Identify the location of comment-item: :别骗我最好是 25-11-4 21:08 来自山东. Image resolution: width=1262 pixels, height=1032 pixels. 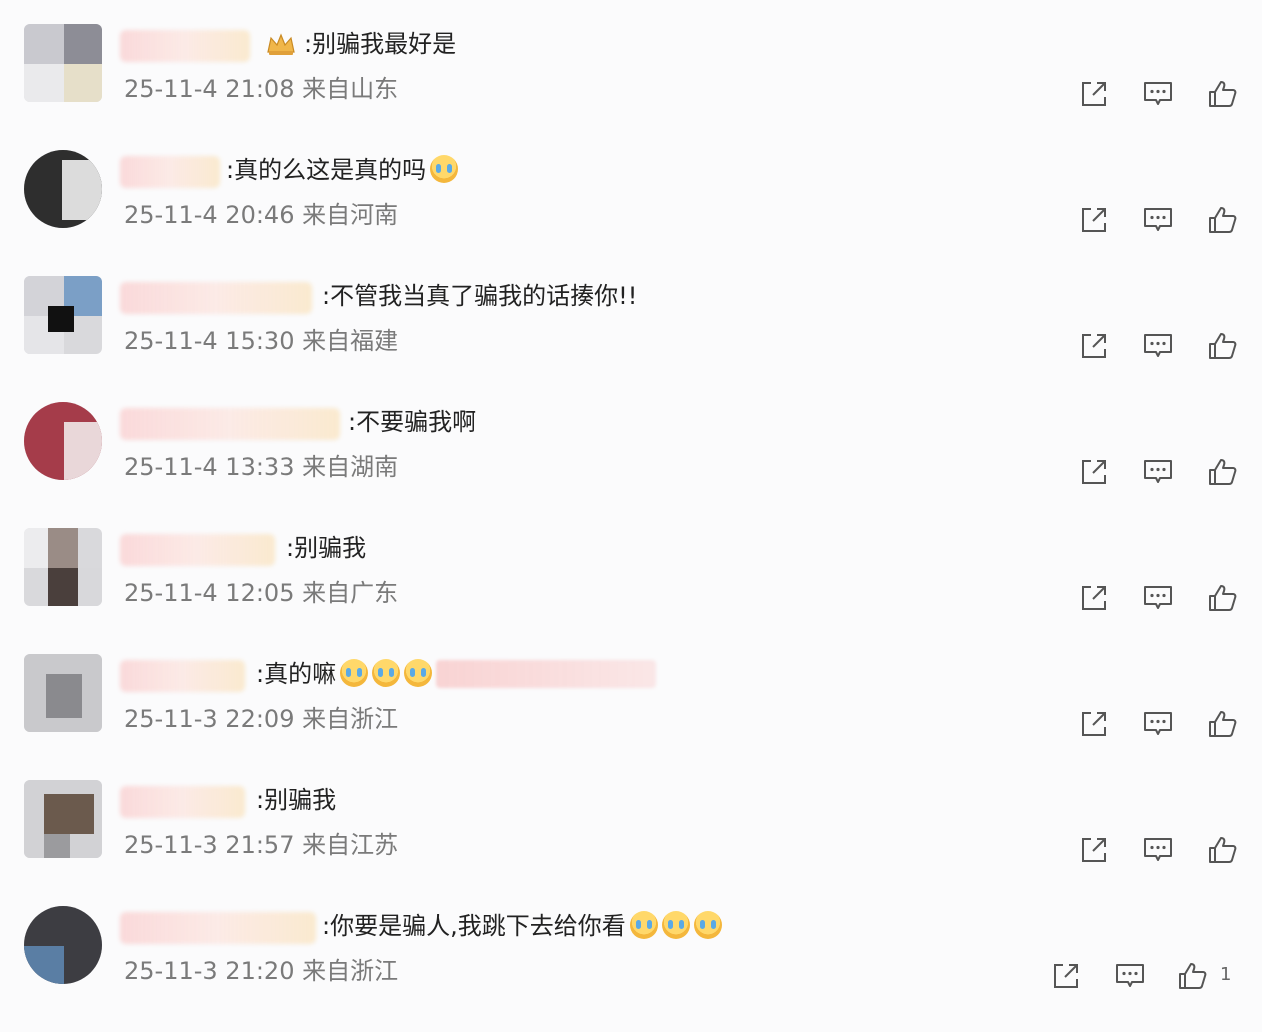
(631, 87).